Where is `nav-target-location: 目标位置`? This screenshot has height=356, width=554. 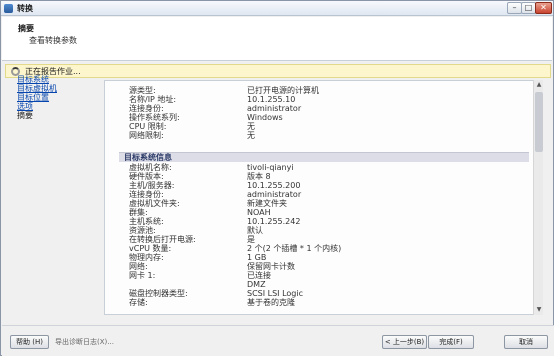 nav-target-location: 目标位置 is located at coordinates (57, 97).